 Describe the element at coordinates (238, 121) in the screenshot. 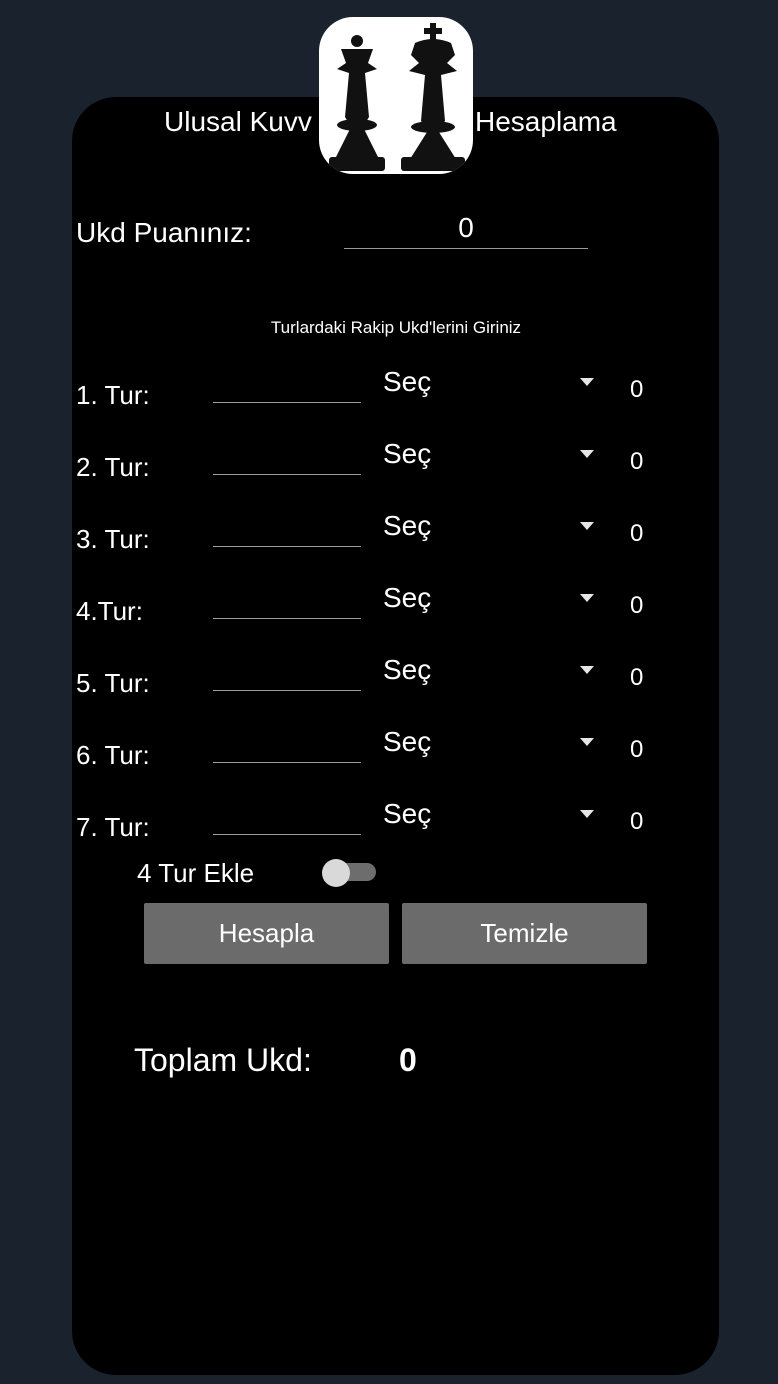

I see `app-title-part-1: Ulusal Kuvv` at that location.